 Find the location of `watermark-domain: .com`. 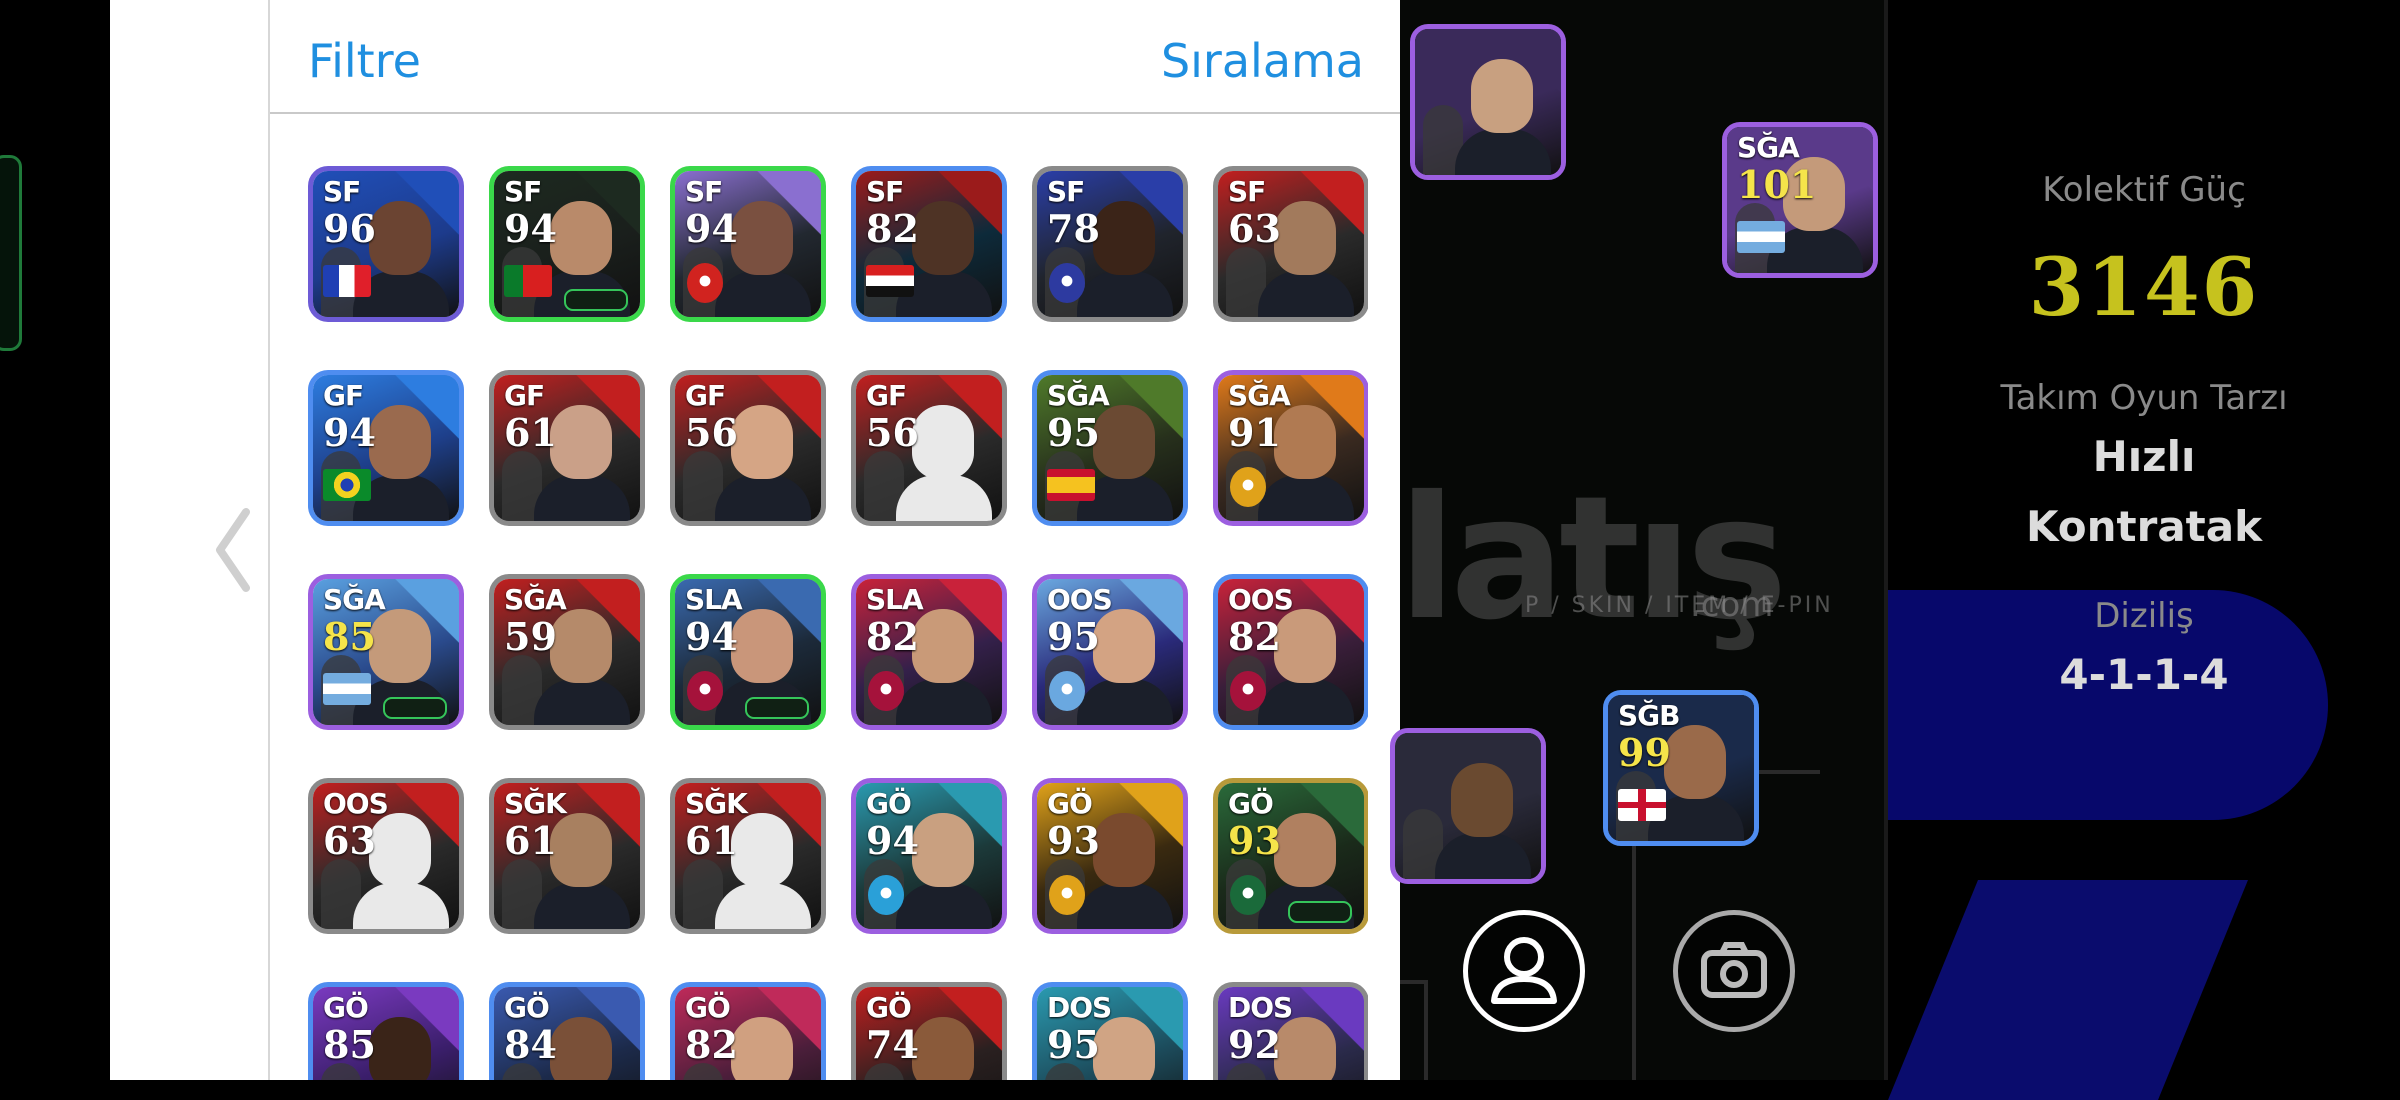

watermark-domain: .com is located at coordinates (1732, 605).